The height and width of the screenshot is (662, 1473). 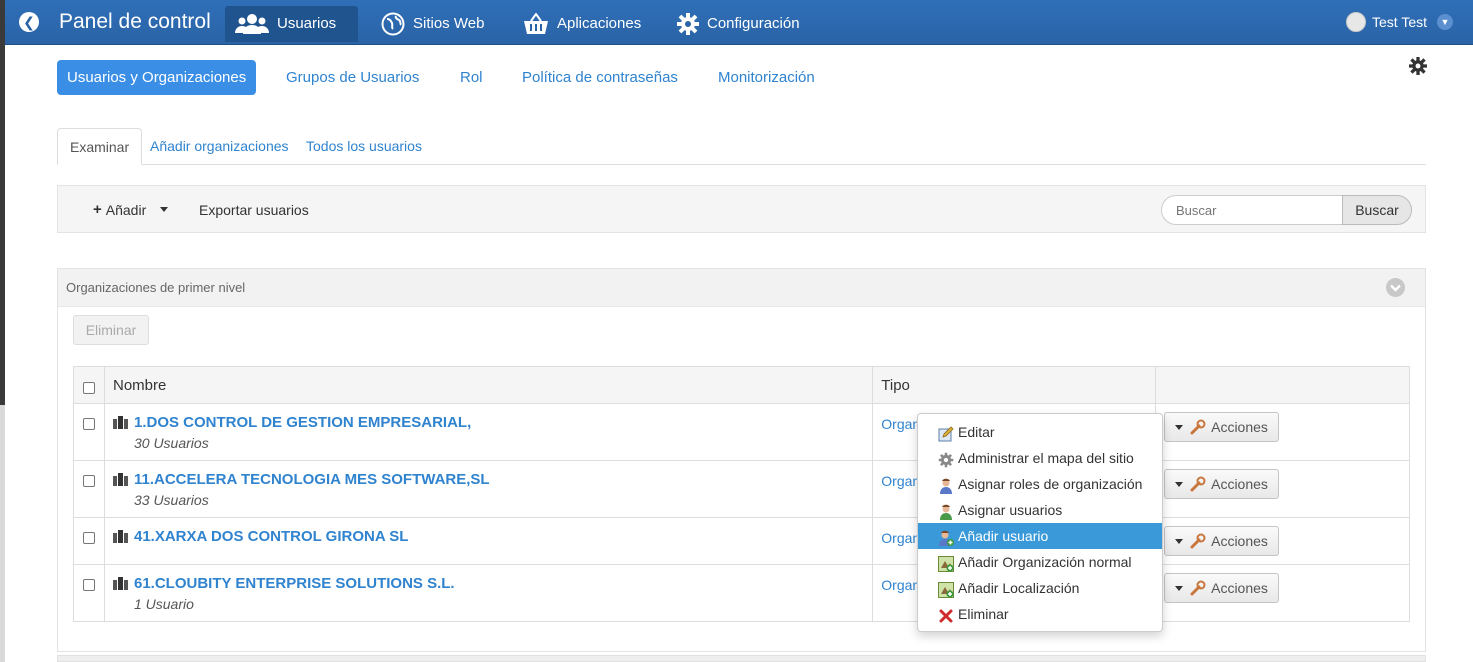 What do you see at coordinates (488, 385) in the screenshot?
I see `header-nombre: Nombre` at bounding box center [488, 385].